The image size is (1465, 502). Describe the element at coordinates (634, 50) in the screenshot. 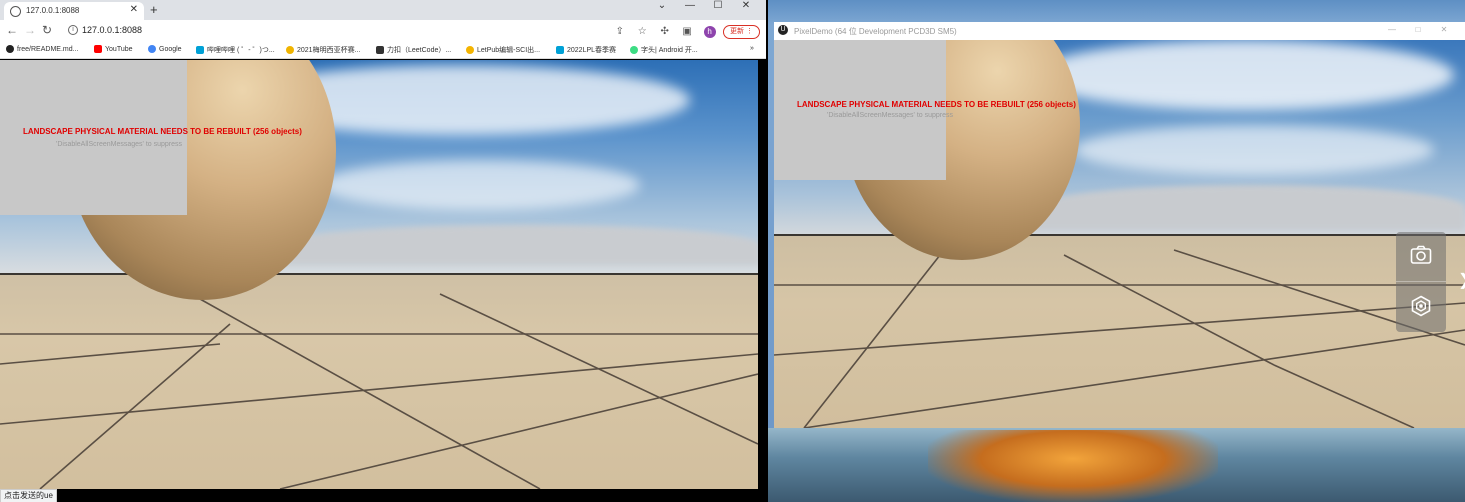

I see `android-icon` at that location.